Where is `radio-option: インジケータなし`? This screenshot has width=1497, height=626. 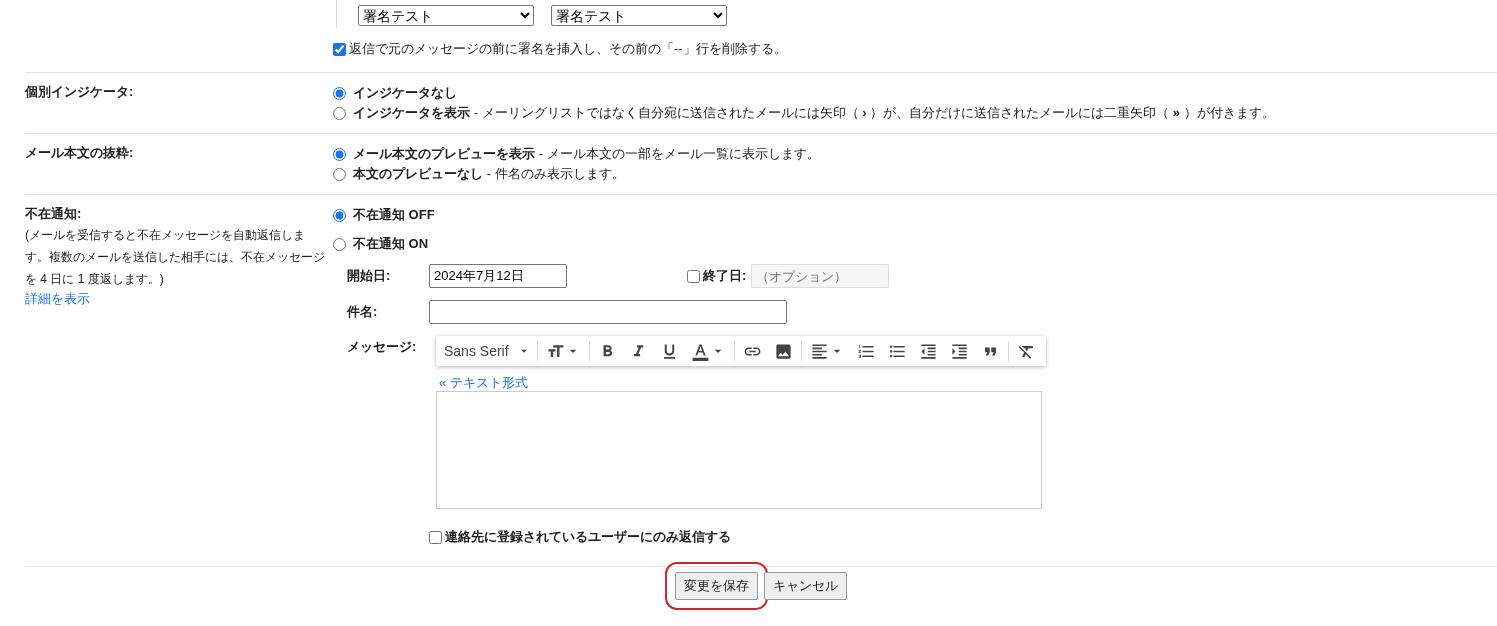 radio-option: インジケータなし is located at coordinates (804, 93).